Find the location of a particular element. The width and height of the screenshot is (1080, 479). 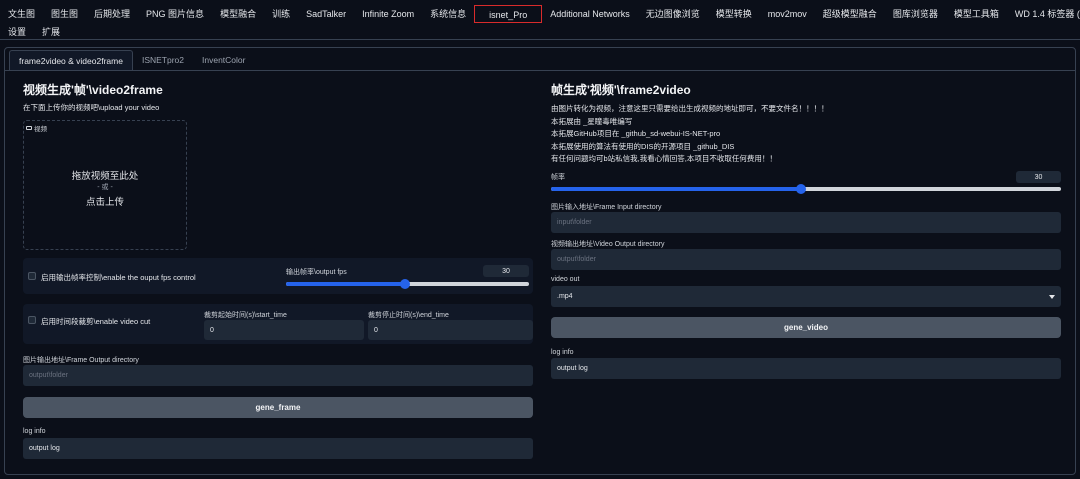

video-out-label: video out is located at coordinates (565, 279).